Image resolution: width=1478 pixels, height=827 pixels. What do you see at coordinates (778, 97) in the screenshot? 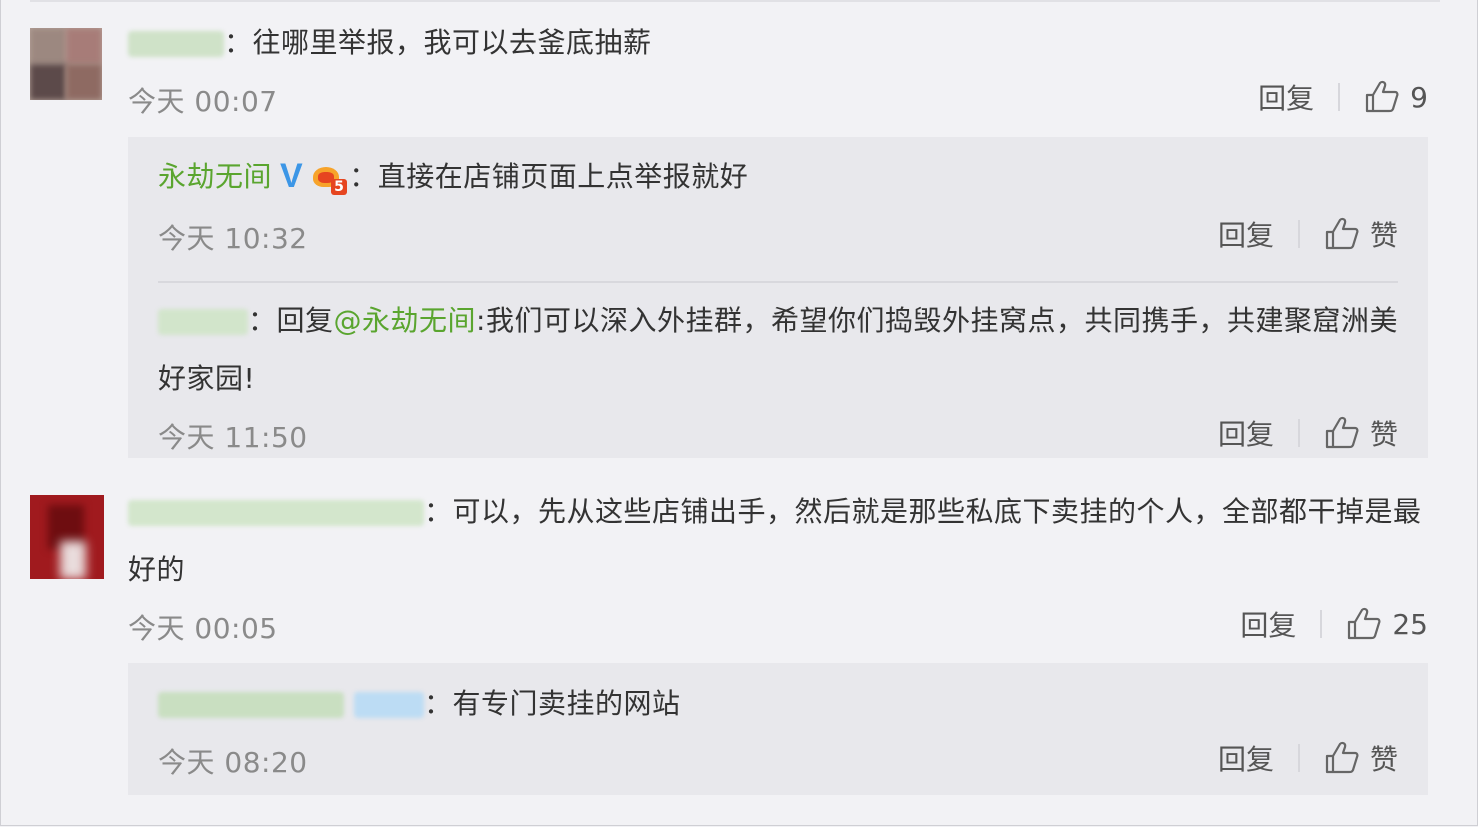
I see `comment-meta: 今天 00:07 回复 9` at bounding box center [778, 97].